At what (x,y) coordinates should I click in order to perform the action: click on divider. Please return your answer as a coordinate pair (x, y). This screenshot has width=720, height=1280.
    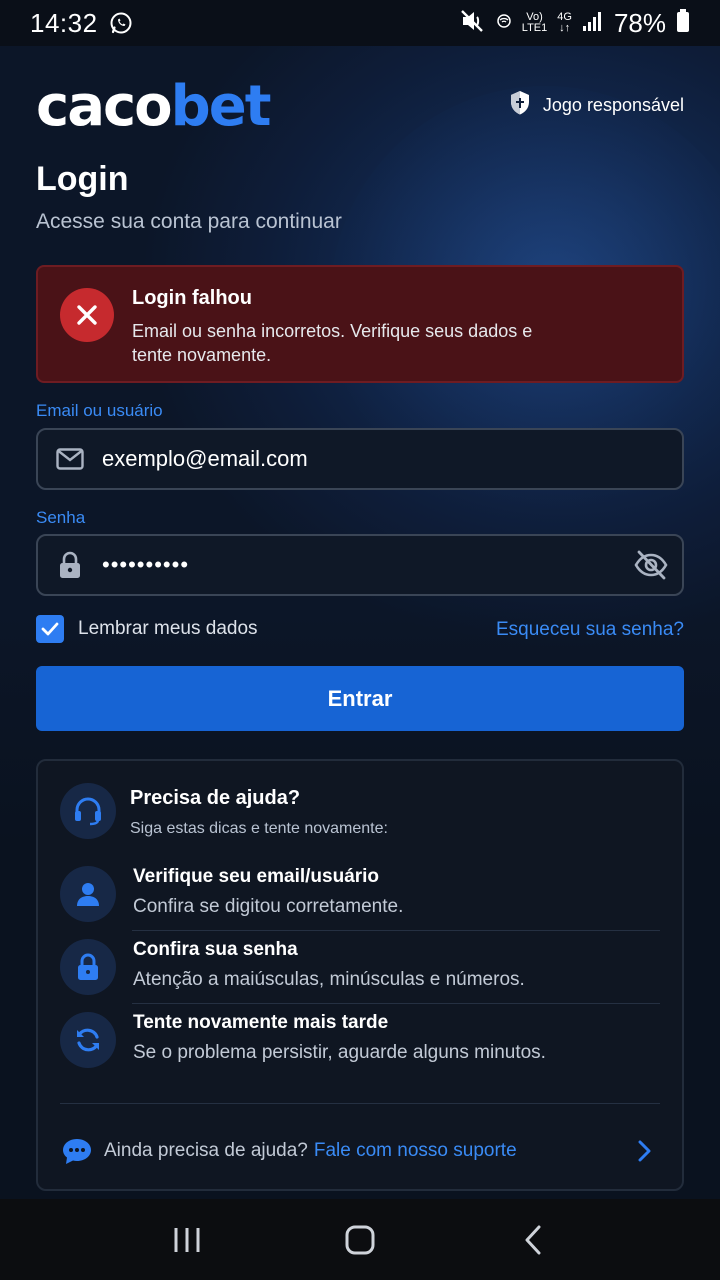
    Looking at the image, I should click on (360, 1103).